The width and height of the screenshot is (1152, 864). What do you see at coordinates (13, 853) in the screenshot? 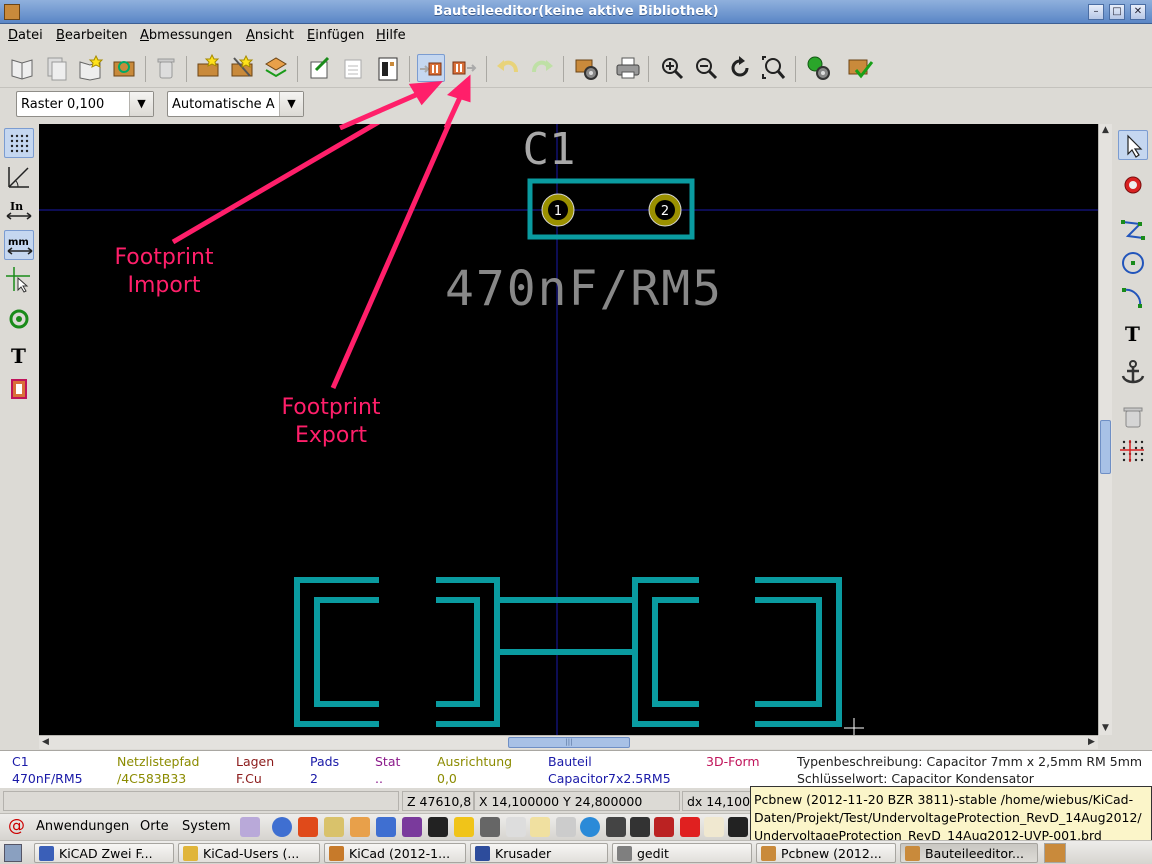
I see `show-desktop-icon` at bounding box center [13, 853].